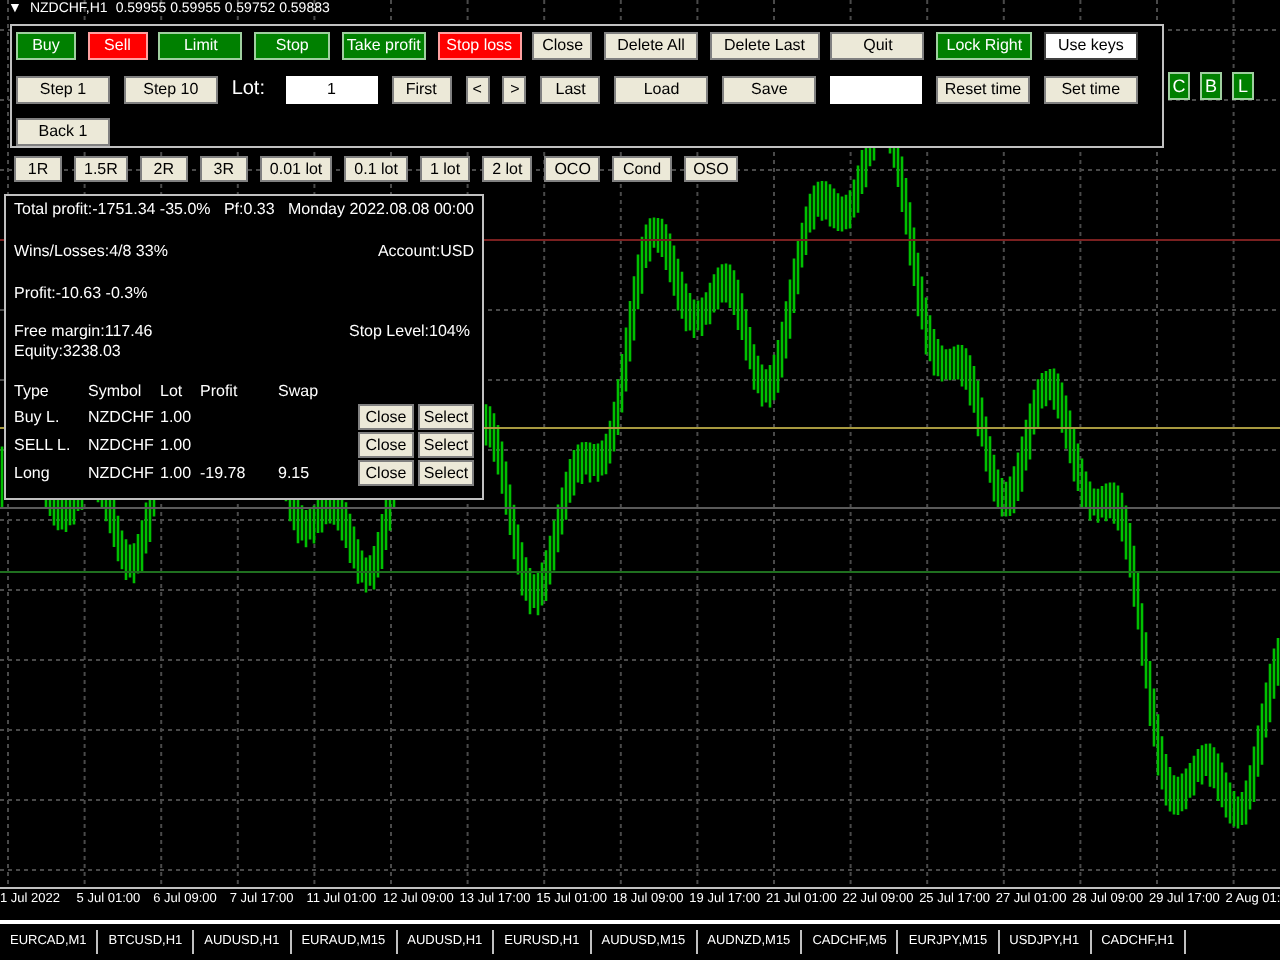  Describe the element at coordinates (479, 46) in the screenshot. I see `panel-button: Stop loss` at that location.